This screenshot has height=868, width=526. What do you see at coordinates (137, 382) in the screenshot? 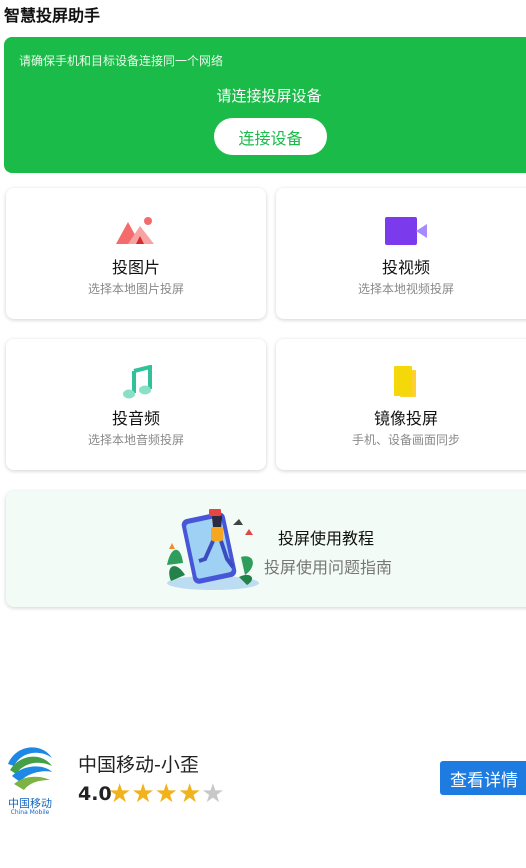
I see `music-icon` at bounding box center [137, 382].